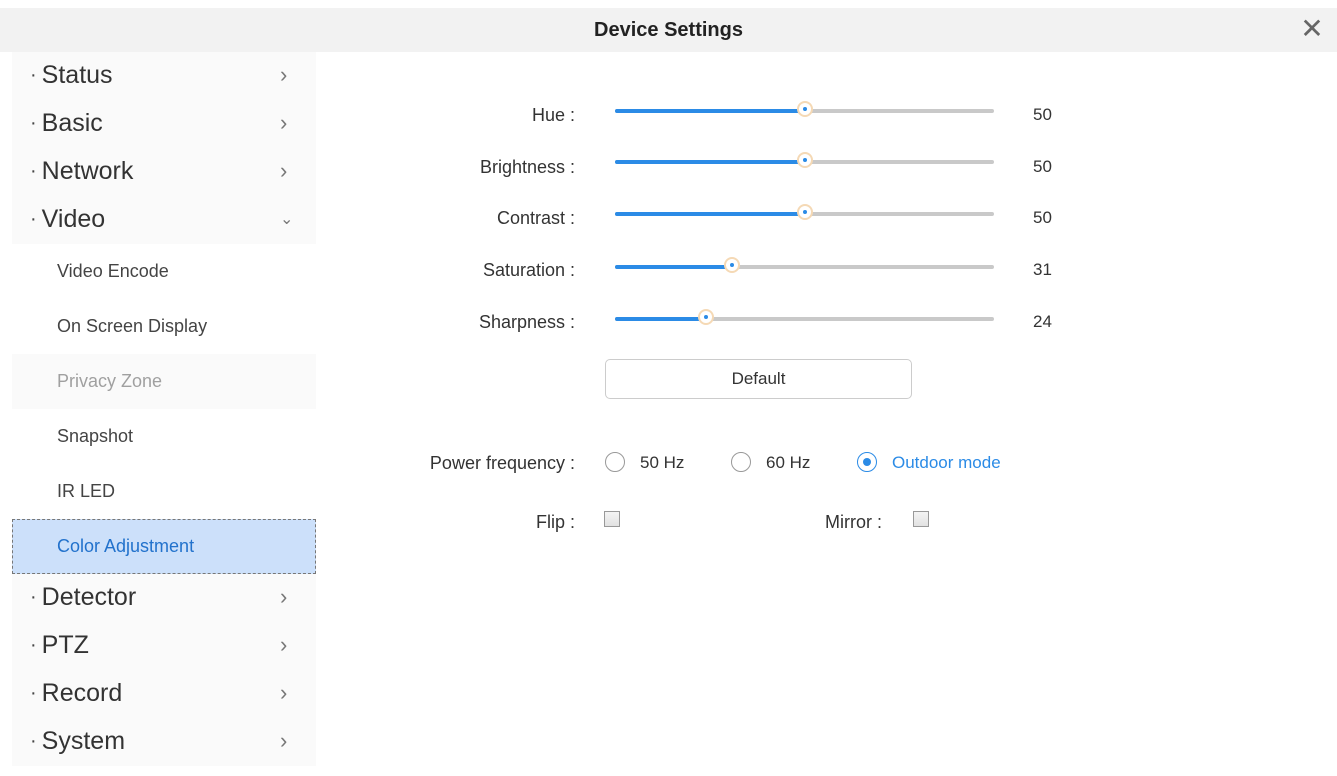 Image resolution: width=1337 pixels, height=776 pixels. What do you see at coordinates (710, 214) in the screenshot?
I see `contrast-slider-fill` at bounding box center [710, 214].